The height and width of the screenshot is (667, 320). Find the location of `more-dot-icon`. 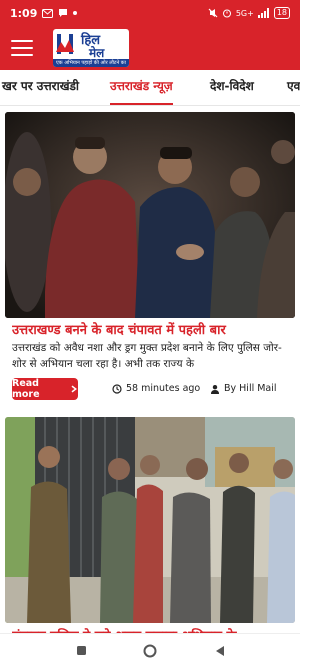

more-dot-icon is located at coordinates (75, 13).